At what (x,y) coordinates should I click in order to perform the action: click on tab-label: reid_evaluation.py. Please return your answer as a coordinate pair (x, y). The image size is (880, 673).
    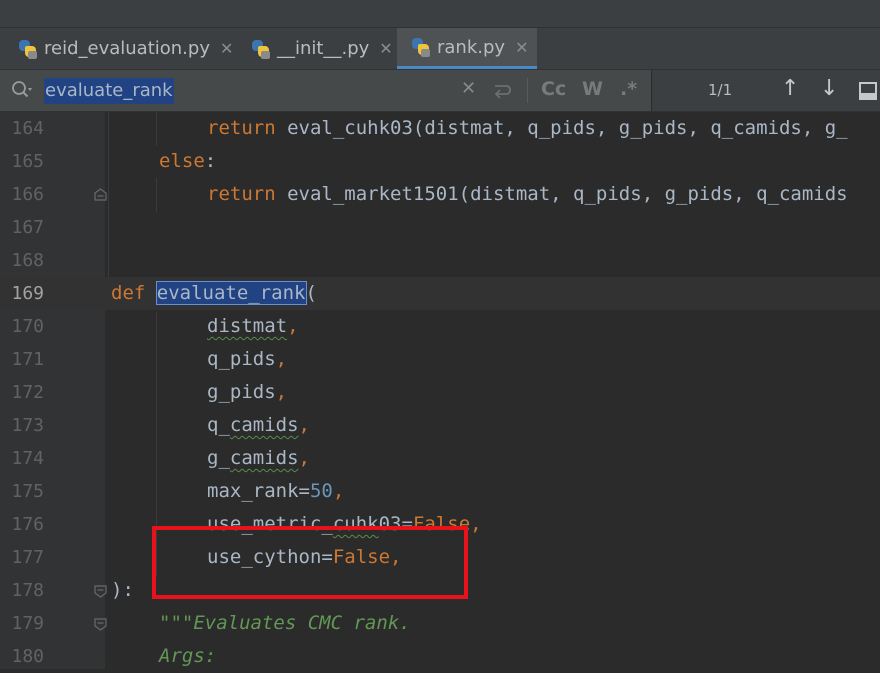
    Looking at the image, I should click on (127, 48).